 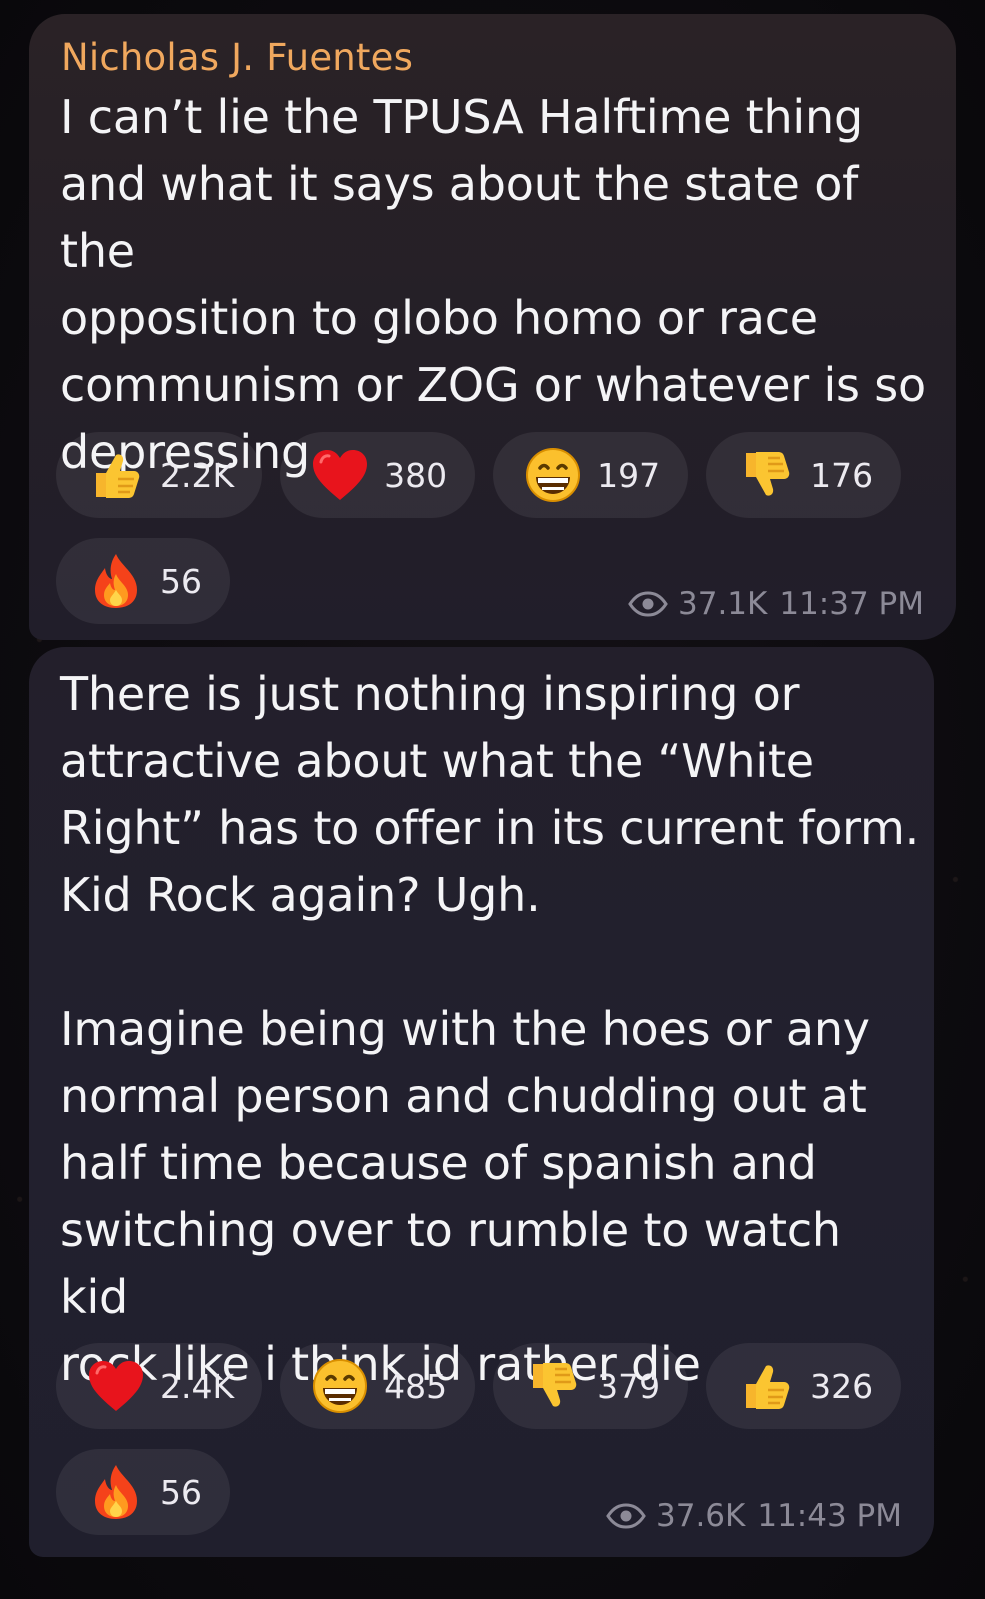 I want to click on reaction-grin: 197, so click(x=591, y=475).